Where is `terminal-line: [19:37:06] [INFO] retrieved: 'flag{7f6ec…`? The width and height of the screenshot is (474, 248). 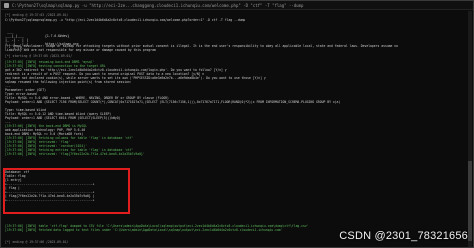
terminal-line: [19:37:06] [INFO] retrieved: 'flag{7f6ec… is located at coordinates (75, 154).